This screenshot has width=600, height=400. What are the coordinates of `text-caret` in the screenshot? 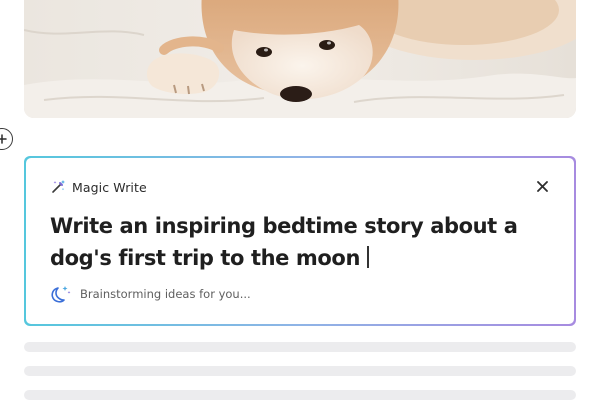 It's located at (368, 257).